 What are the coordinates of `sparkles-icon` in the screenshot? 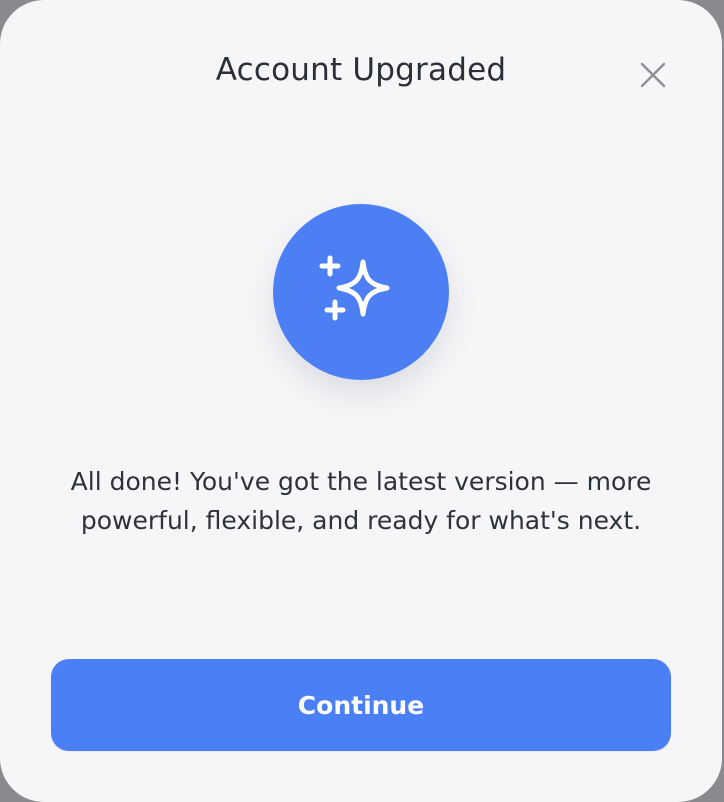 It's located at (354, 288).